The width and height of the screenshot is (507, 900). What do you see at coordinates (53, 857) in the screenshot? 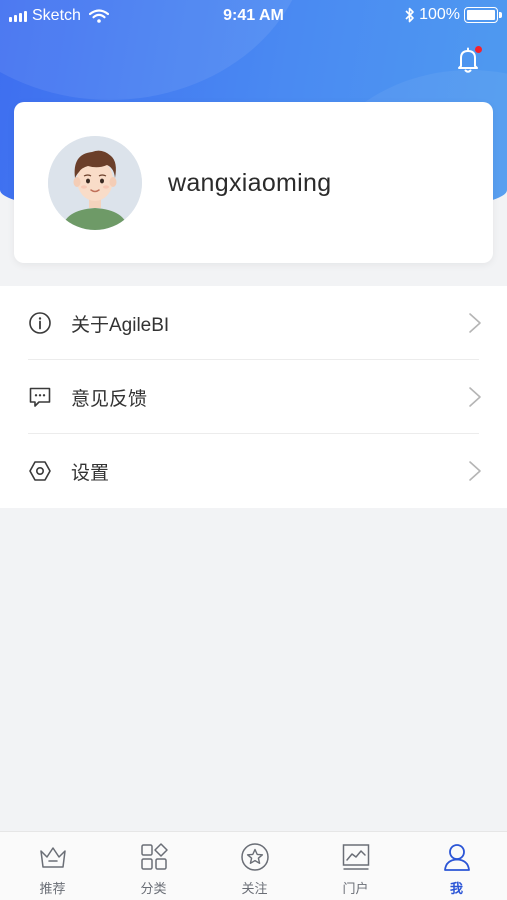
I see `crown-icon` at bounding box center [53, 857].